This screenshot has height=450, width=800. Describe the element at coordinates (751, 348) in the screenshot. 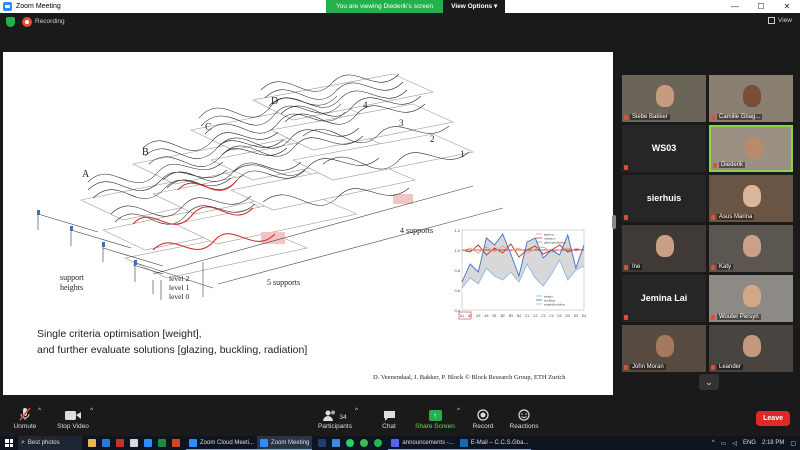

I see `participant-tile: Leander` at that location.